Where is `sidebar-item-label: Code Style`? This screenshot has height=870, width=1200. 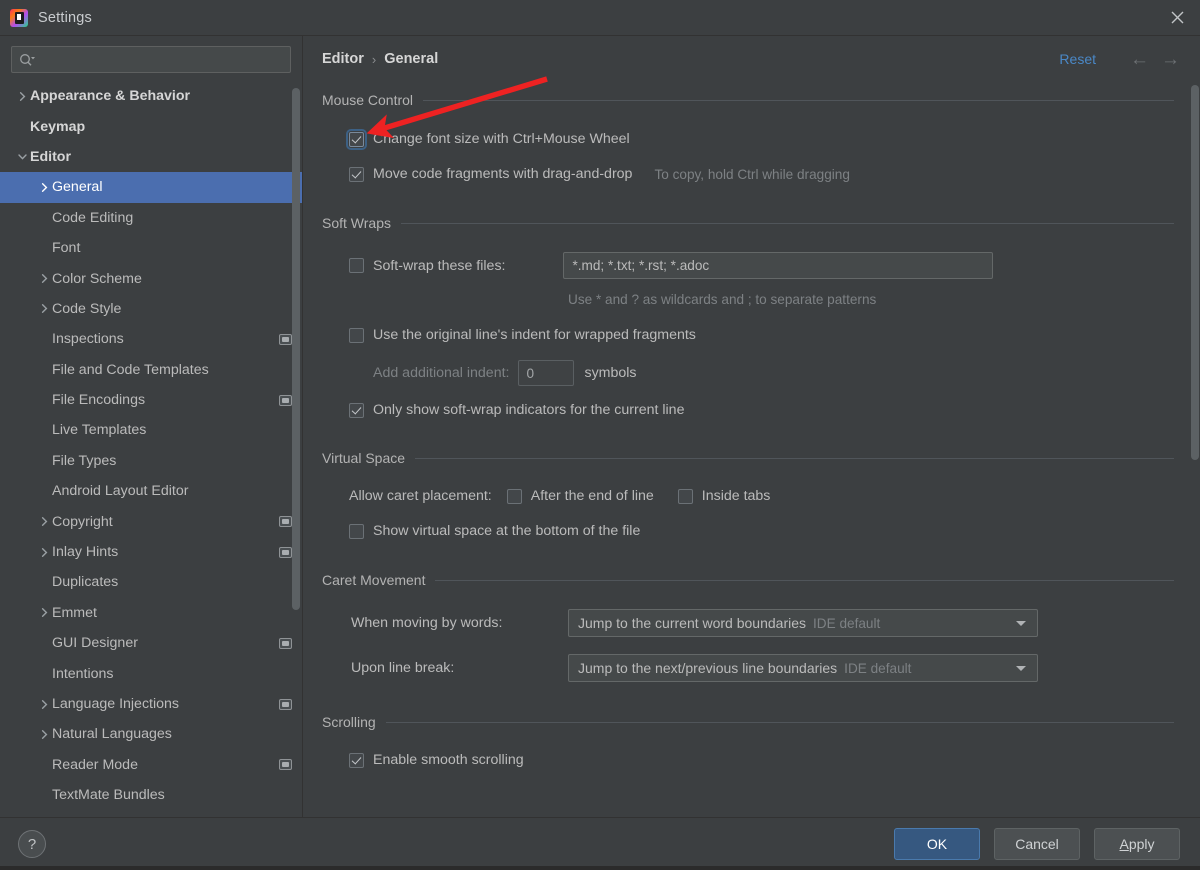 sidebar-item-label: Code Style is located at coordinates (87, 308).